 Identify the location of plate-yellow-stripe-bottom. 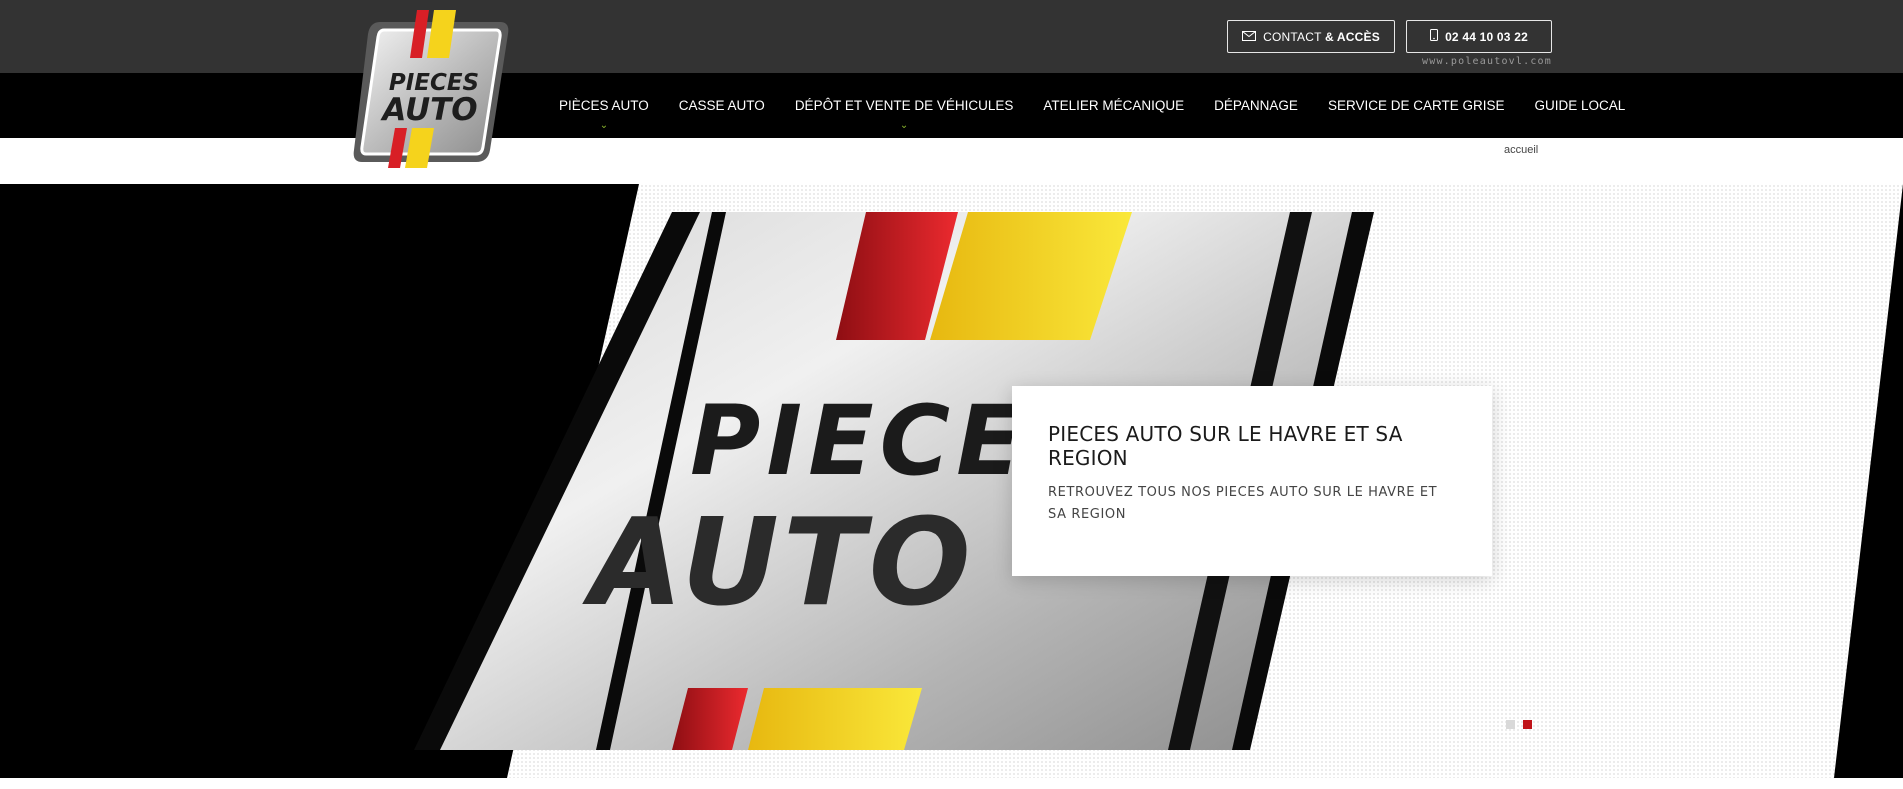
(835, 719).